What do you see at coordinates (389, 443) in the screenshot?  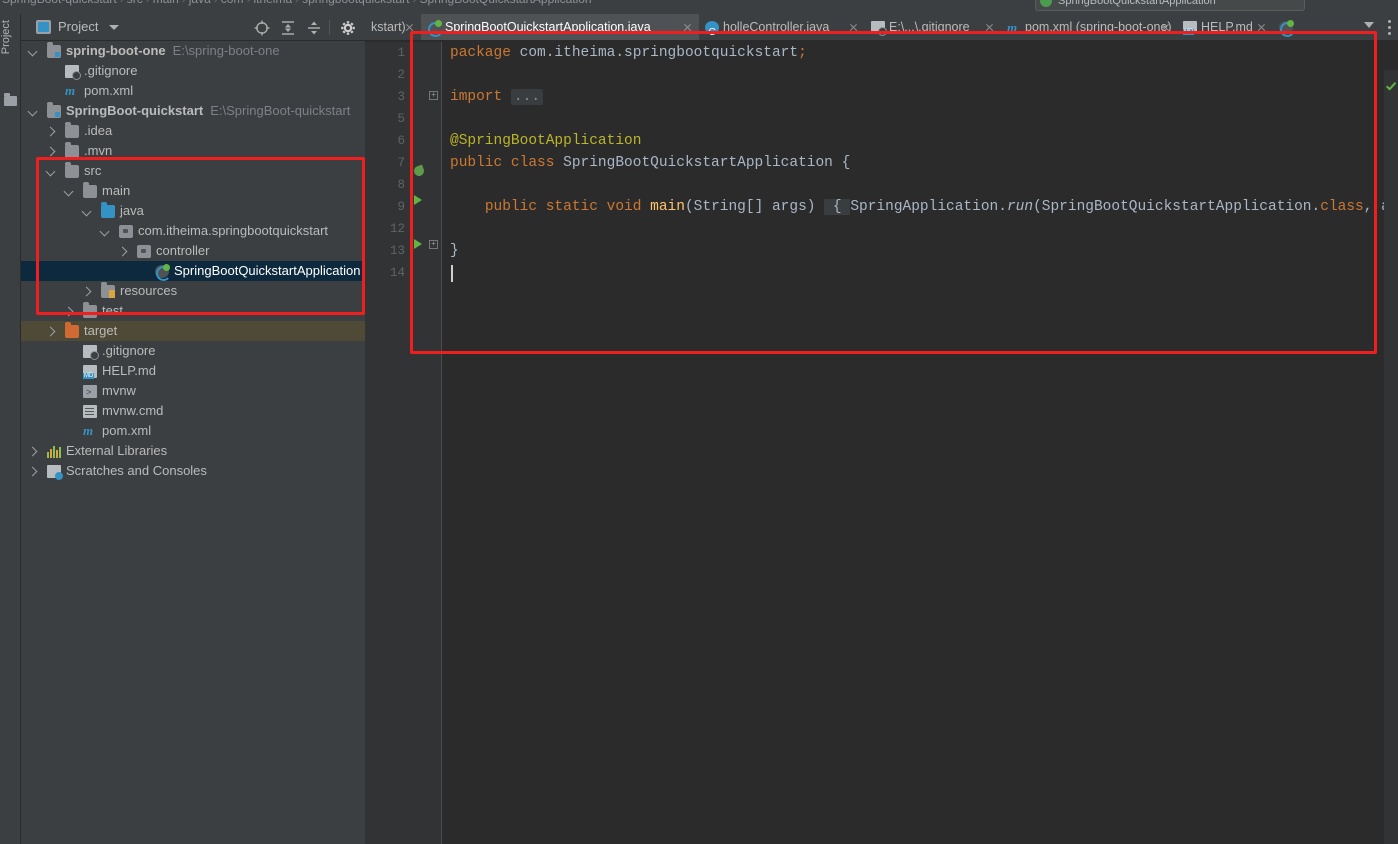 I see `editor-gutter: 1 2 3 5 6 7 8 9 12 13 14` at bounding box center [389, 443].